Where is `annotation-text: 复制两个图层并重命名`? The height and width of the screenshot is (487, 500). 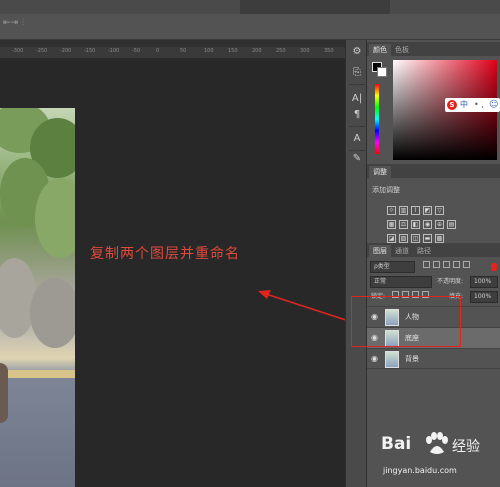
annotation-text: 复制两个图层并重命名 is located at coordinates (165, 254).